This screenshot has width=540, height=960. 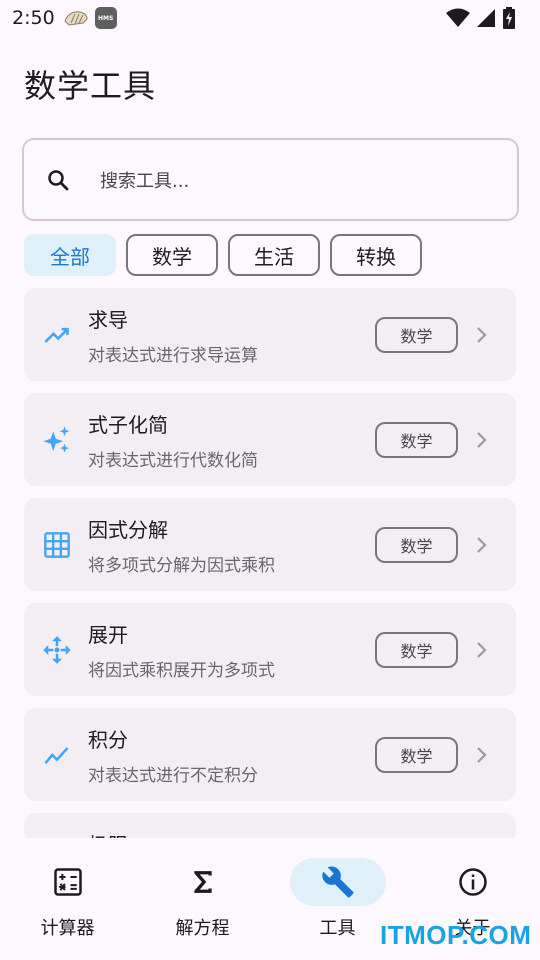 What do you see at coordinates (202, 899) in the screenshot?
I see `nav-equation: 解方程` at bounding box center [202, 899].